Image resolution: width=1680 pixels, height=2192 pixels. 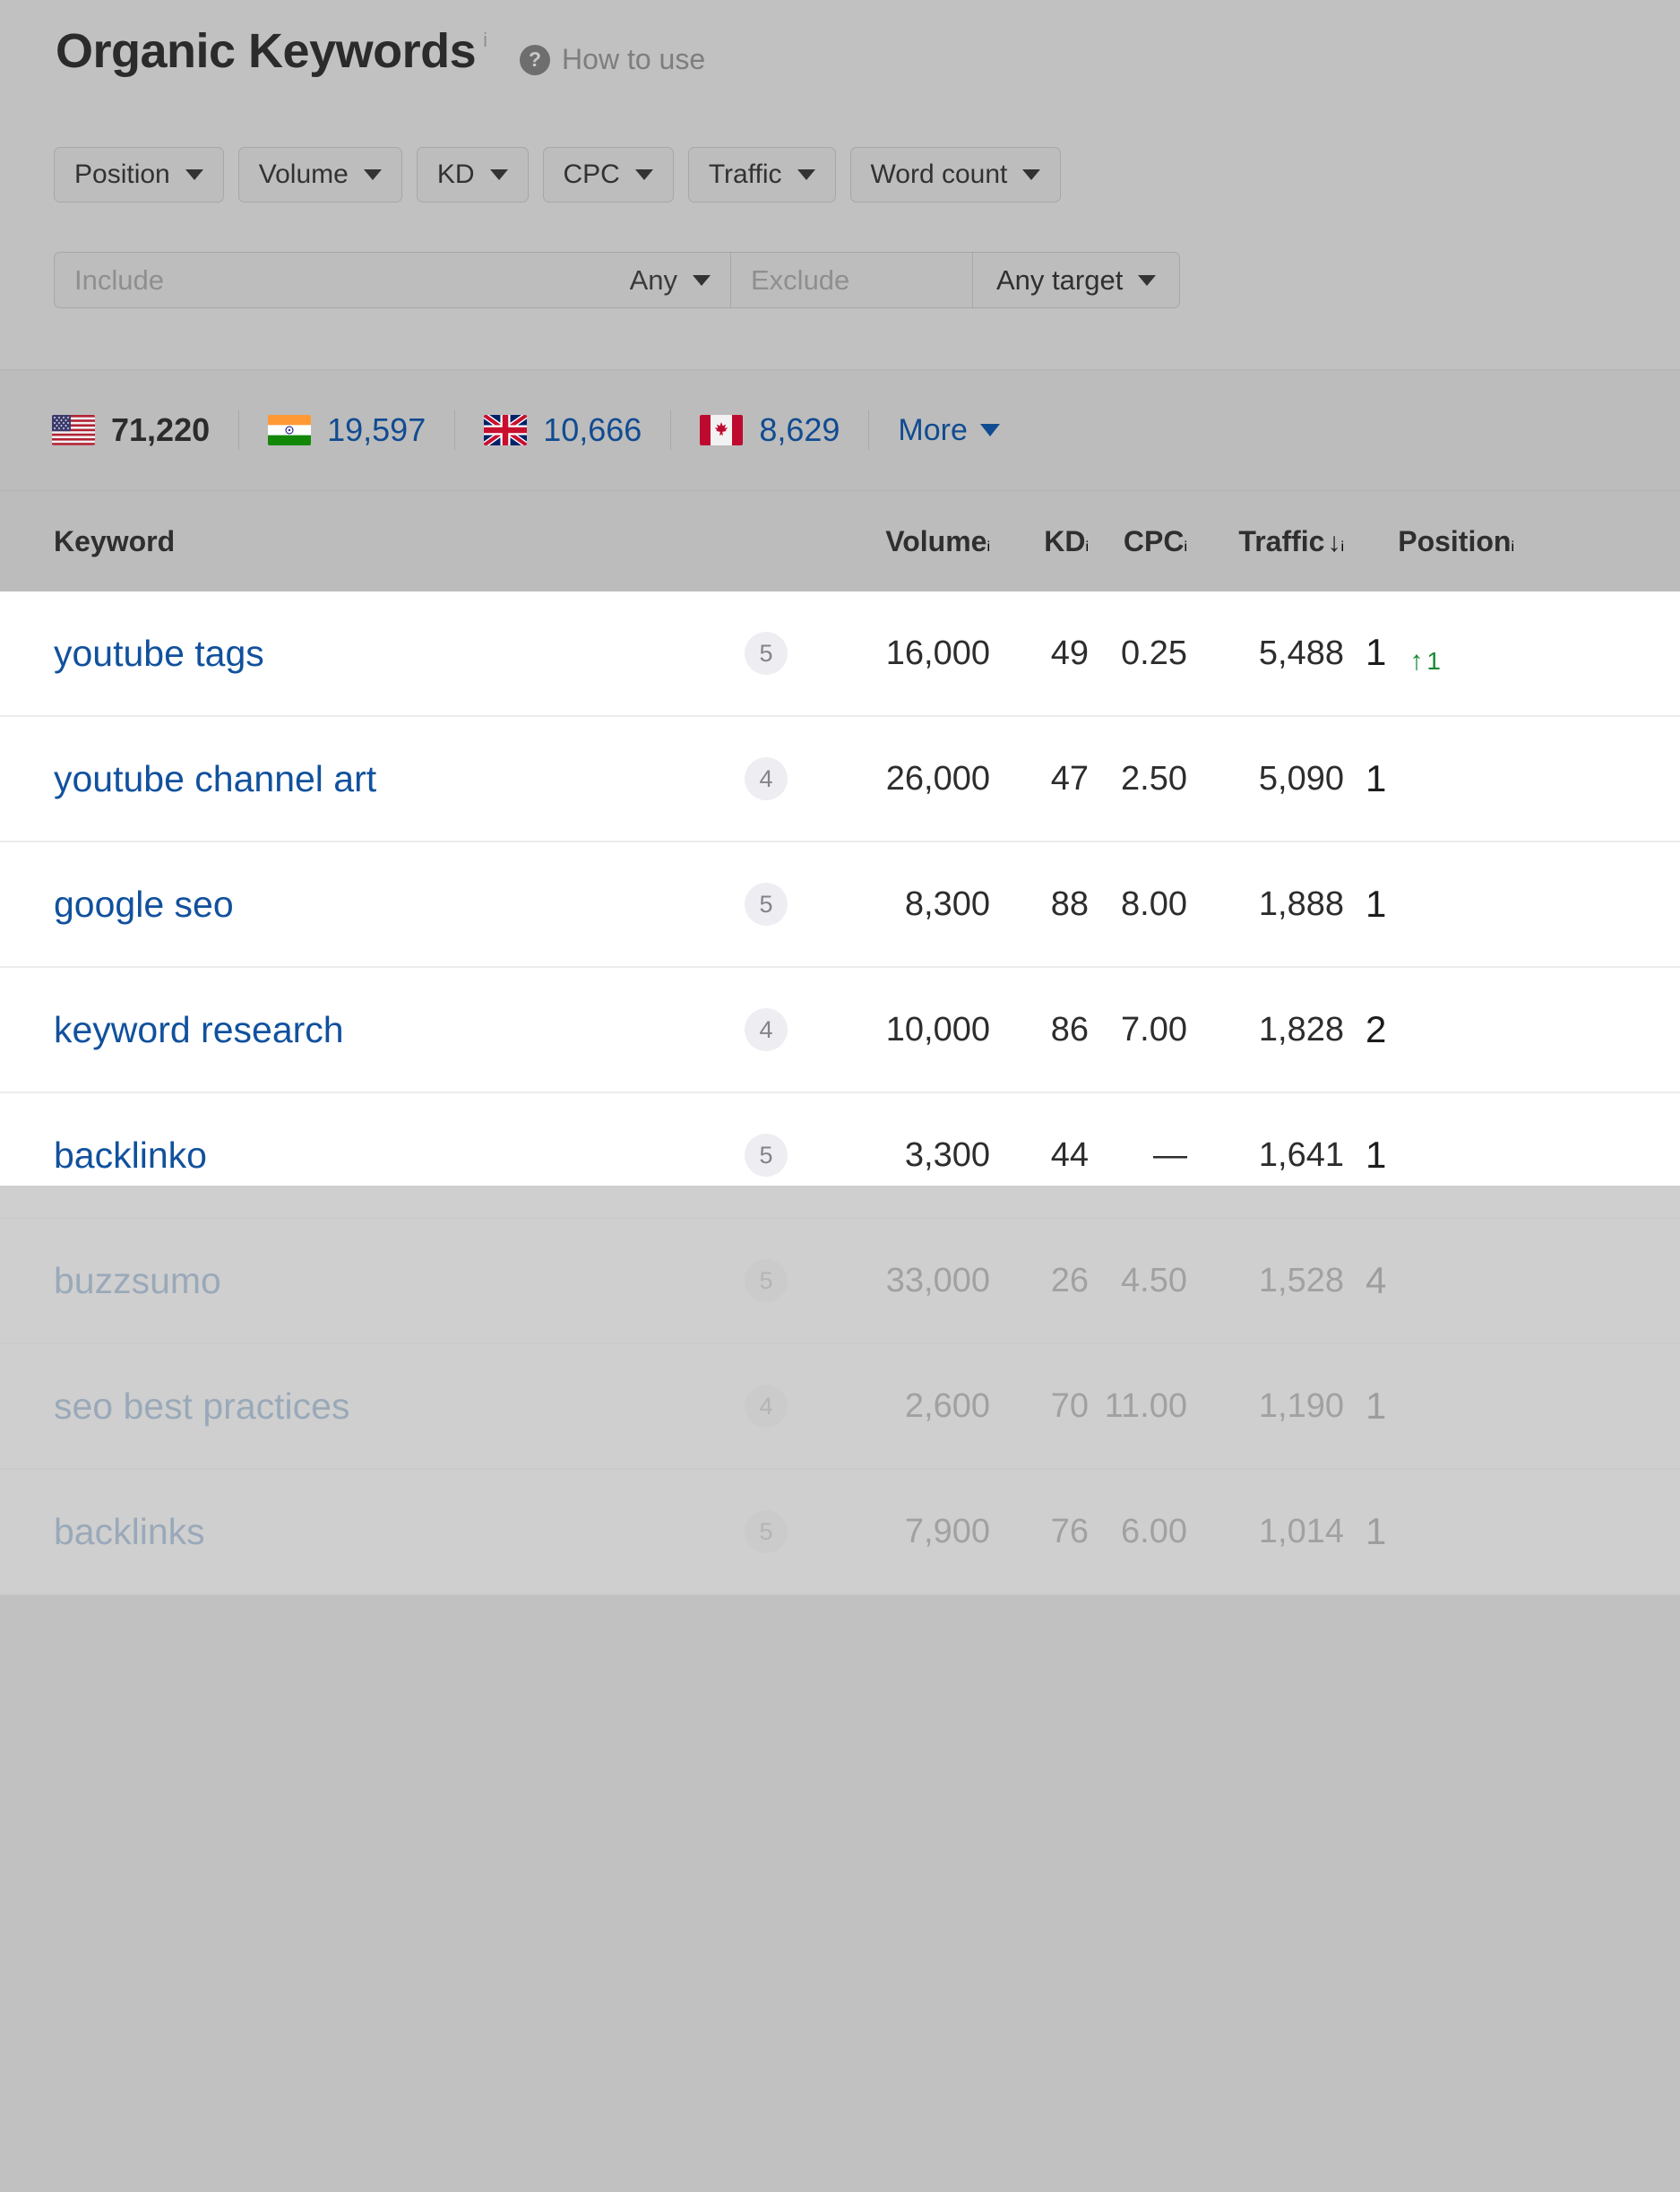 What do you see at coordinates (852, 280) in the screenshot?
I see `exclude-field-group: Exclude` at bounding box center [852, 280].